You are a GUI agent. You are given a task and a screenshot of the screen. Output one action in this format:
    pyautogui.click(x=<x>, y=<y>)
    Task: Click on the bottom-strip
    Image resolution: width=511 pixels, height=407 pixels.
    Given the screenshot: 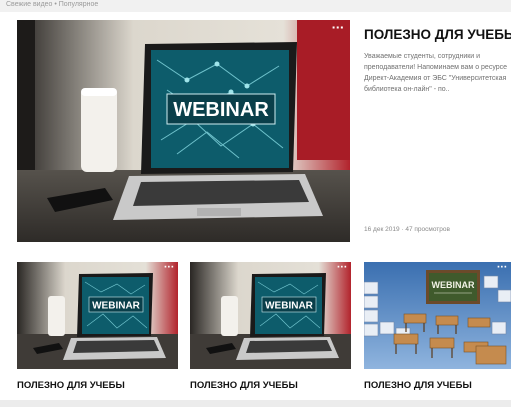 What is the action you would take?
    pyautogui.click(x=255, y=403)
    